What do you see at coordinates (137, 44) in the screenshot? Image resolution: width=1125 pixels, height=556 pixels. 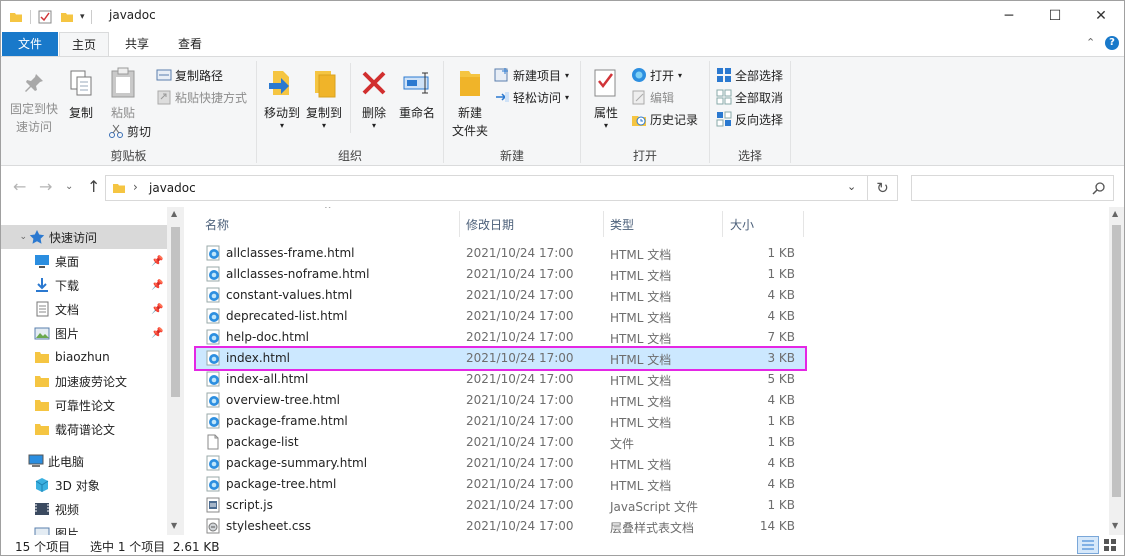 I see `tab-share: 共享` at bounding box center [137, 44].